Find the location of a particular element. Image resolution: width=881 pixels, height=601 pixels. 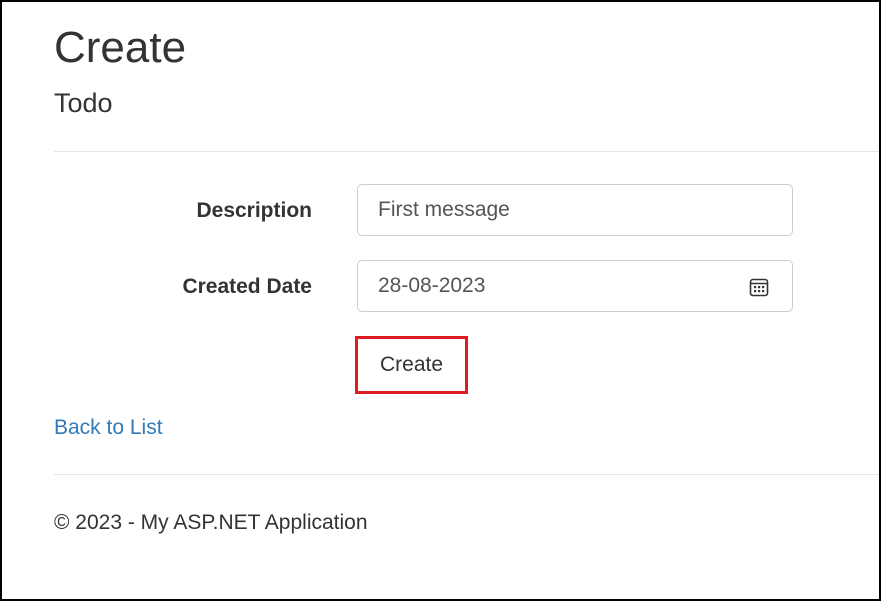

footer-text: © 2023 - My ASP.NET Application is located at coordinates (211, 522).